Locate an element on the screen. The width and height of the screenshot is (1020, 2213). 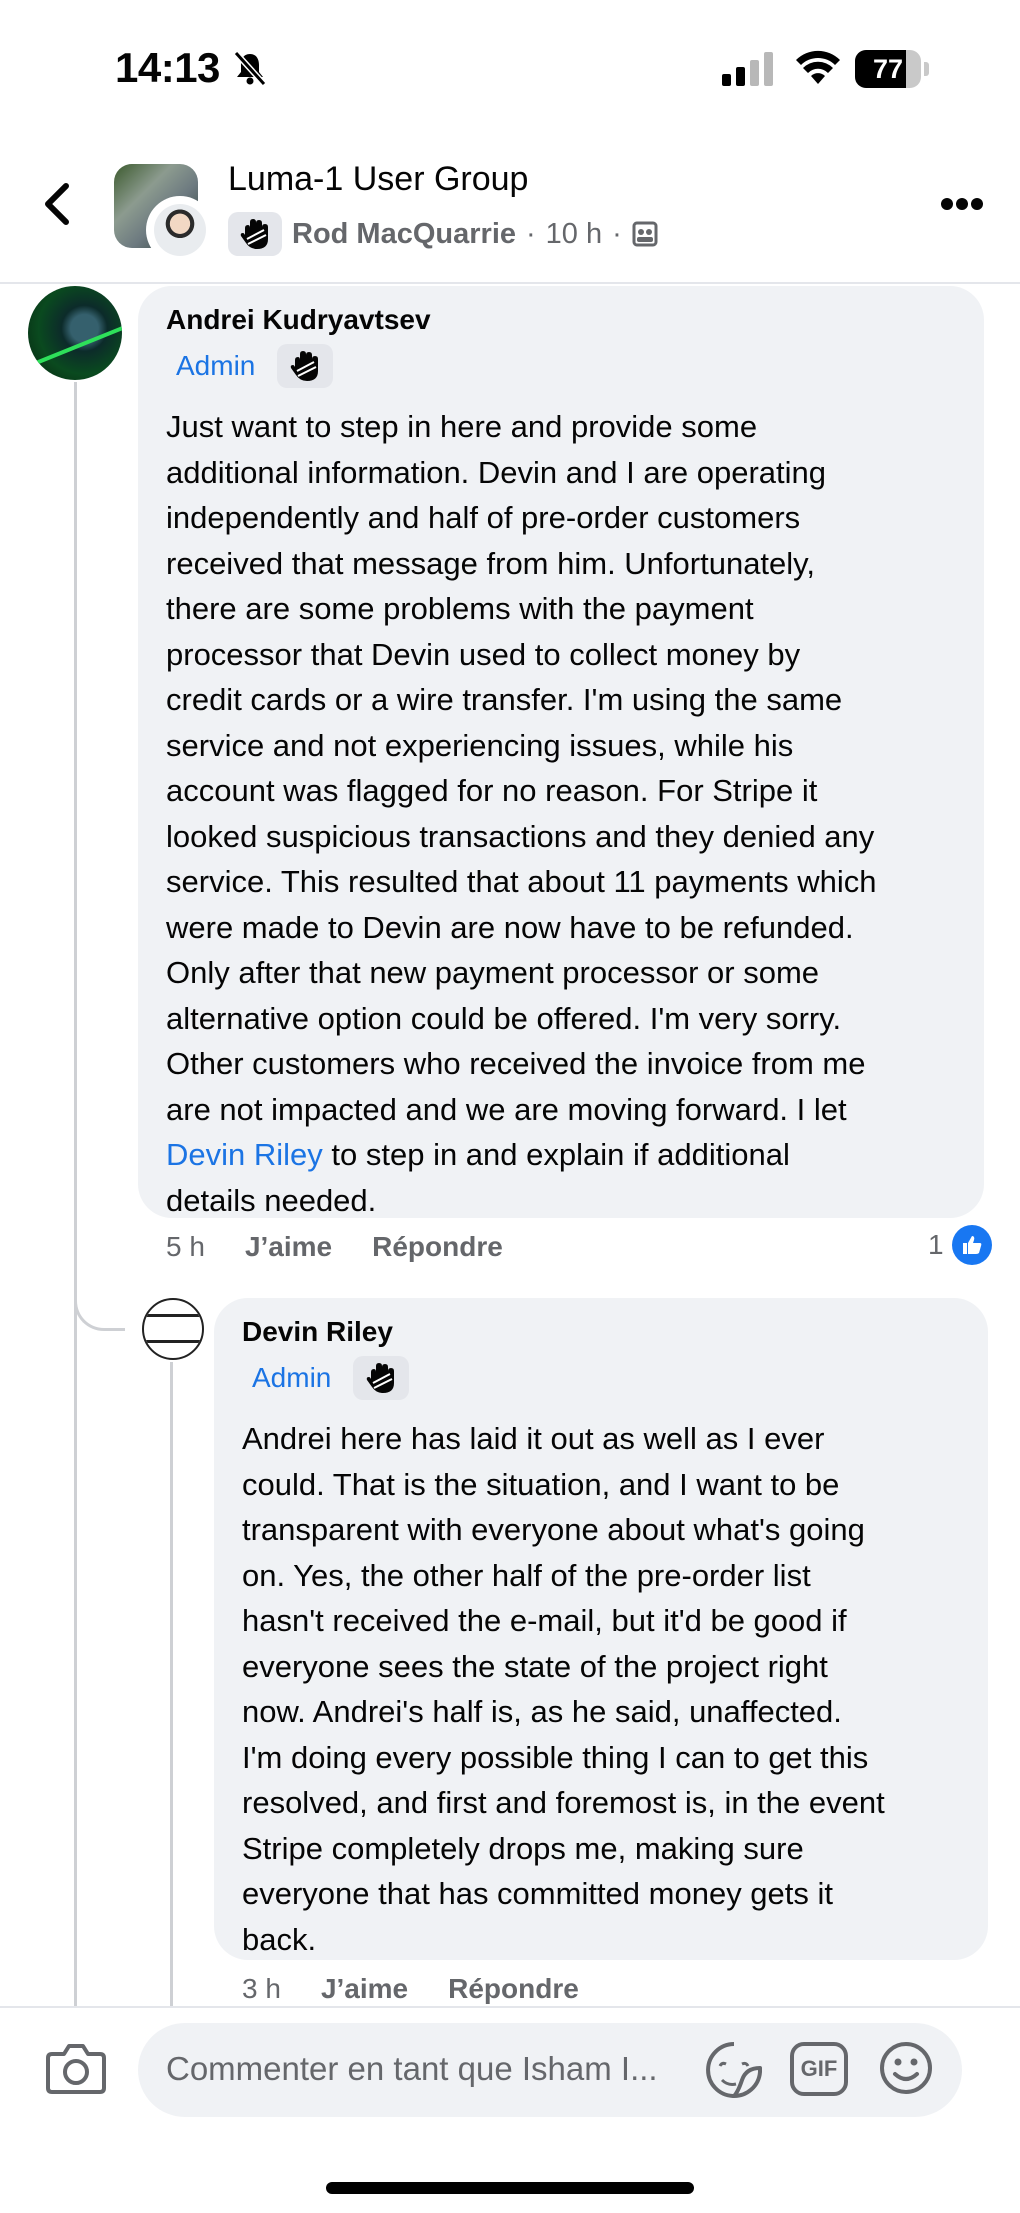
comment-meta: 5 h J’aime Répondre is located at coordinates (334, 1247).